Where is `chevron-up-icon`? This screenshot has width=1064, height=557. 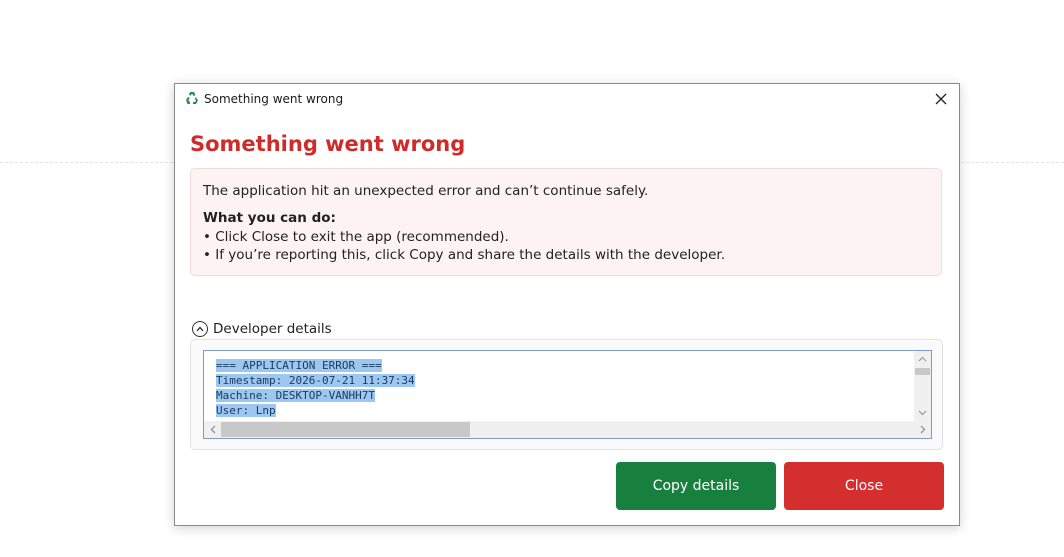
chevron-up-icon is located at coordinates (200, 329).